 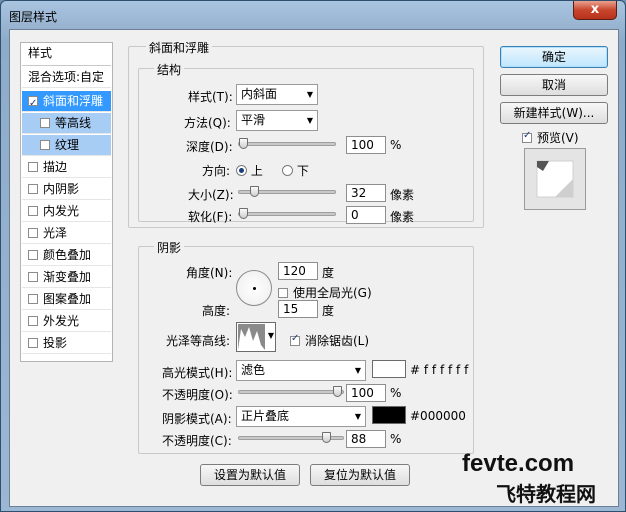 What do you see at coordinates (287, 213) in the screenshot?
I see `soften-slider` at bounding box center [287, 213].